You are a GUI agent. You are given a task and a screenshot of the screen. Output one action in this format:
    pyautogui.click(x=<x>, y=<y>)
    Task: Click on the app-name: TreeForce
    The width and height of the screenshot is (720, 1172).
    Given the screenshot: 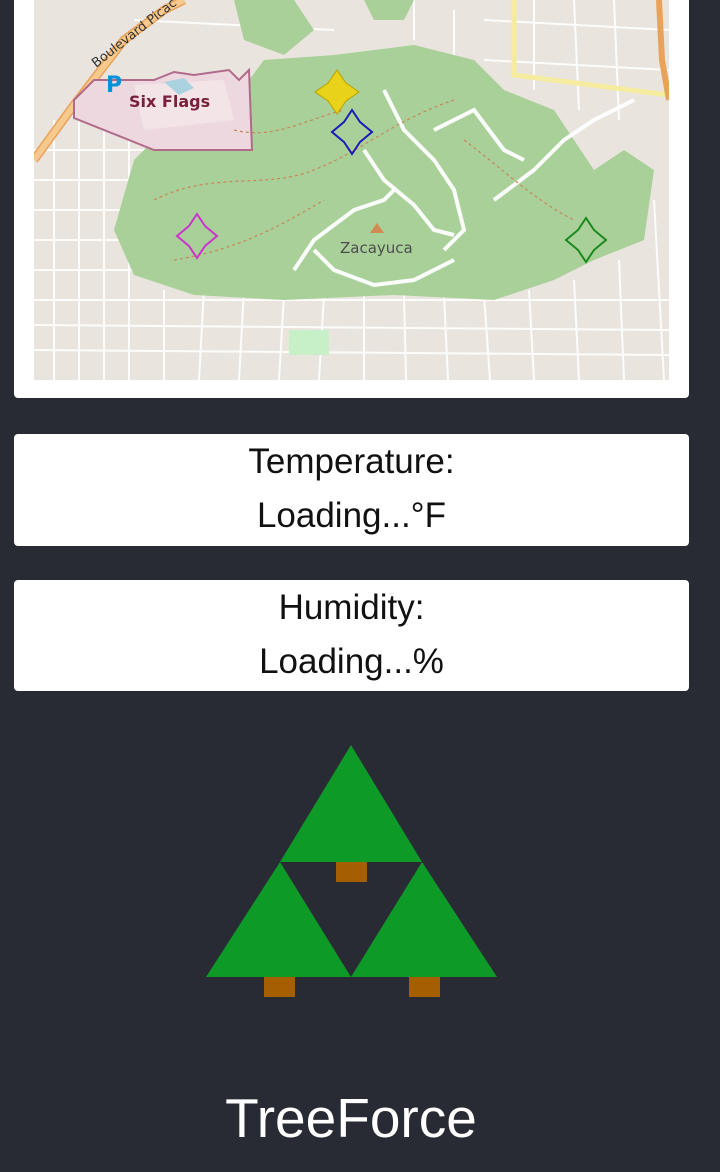 What is the action you would take?
    pyautogui.click(x=351, y=1118)
    